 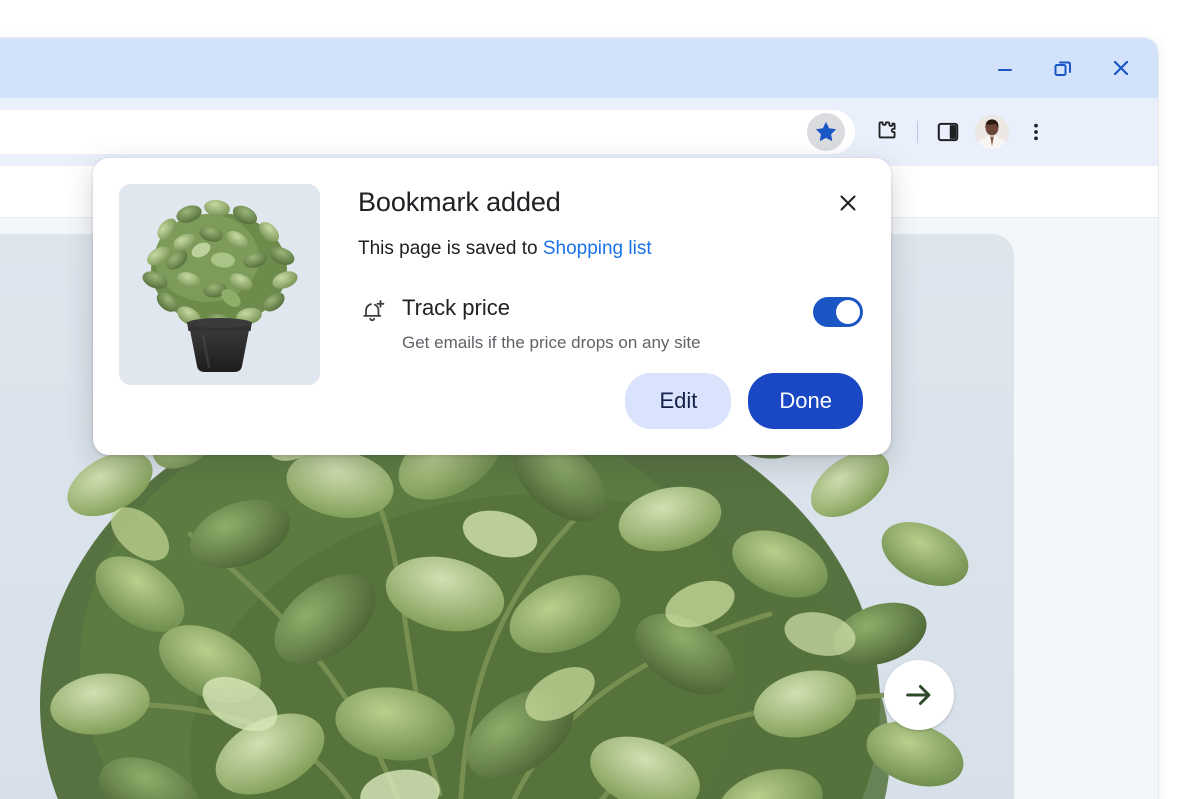 I want to click on window-controls, so click(x=1063, y=68).